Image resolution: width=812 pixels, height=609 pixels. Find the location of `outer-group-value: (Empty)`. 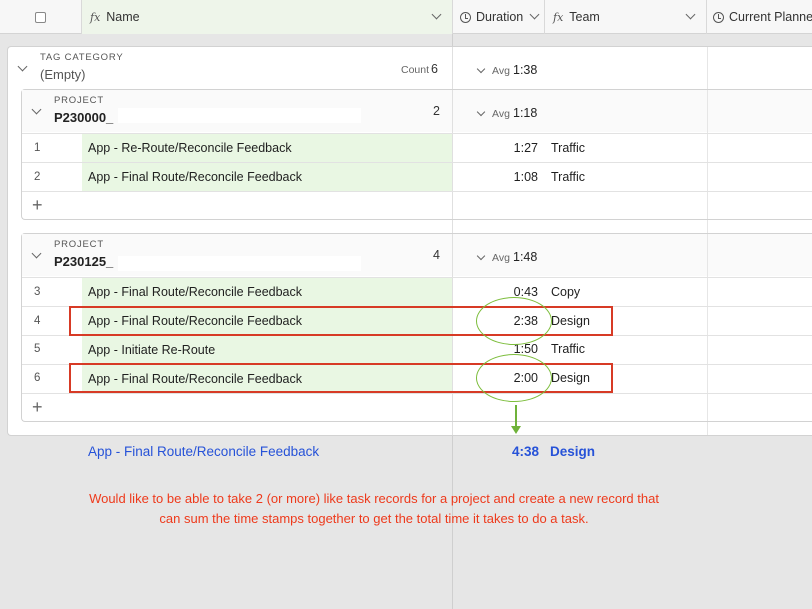

outer-group-value: (Empty) is located at coordinates (63, 74).